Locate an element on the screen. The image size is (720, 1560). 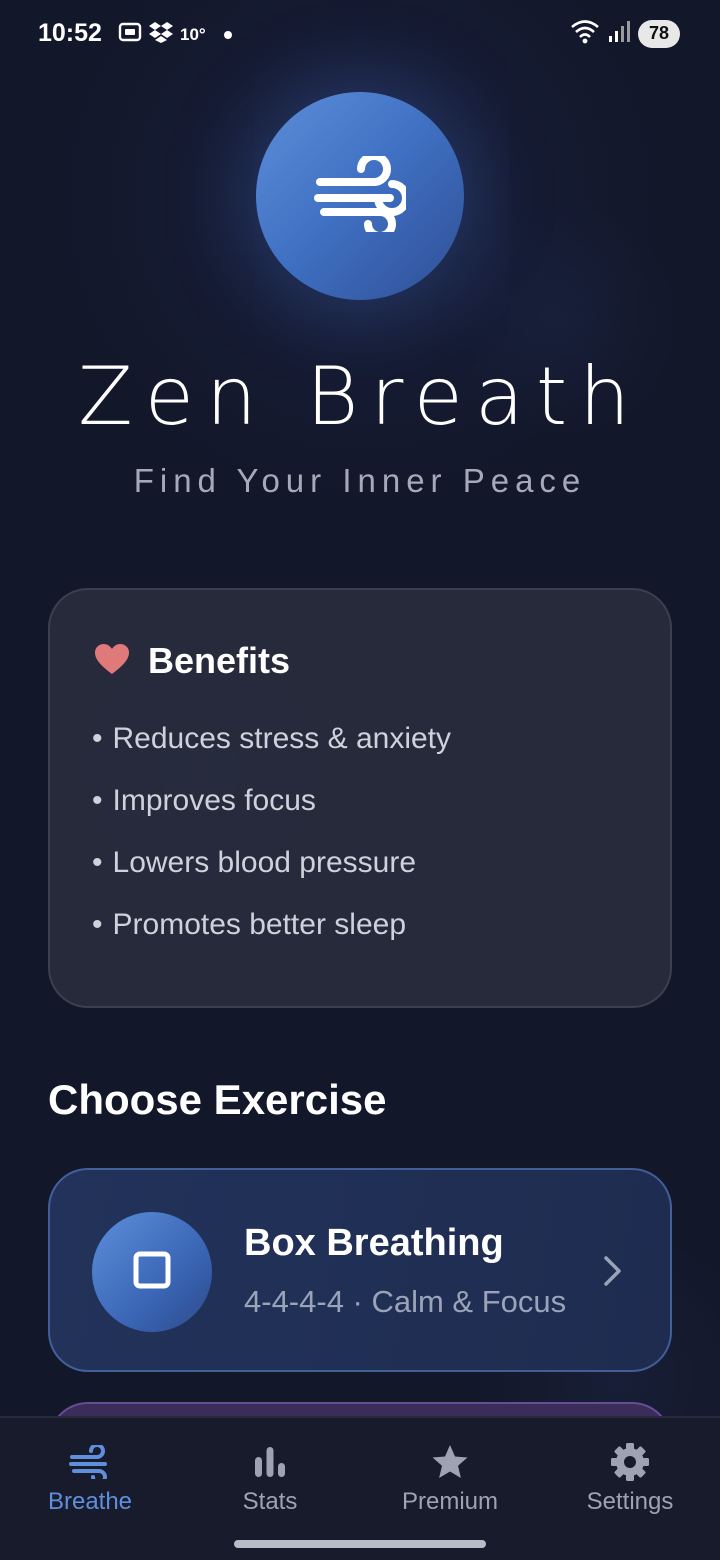
status-left-icons: 10° is located at coordinates (175, 34).